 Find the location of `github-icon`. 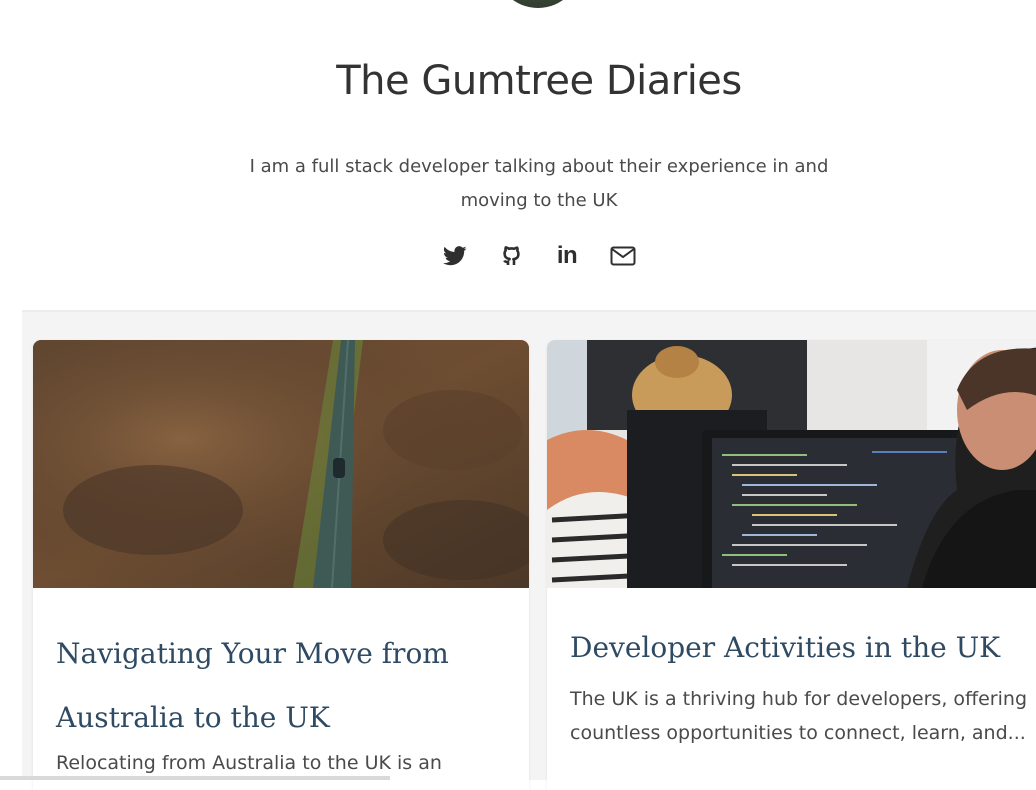

github-icon is located at coordinates (511, 255).